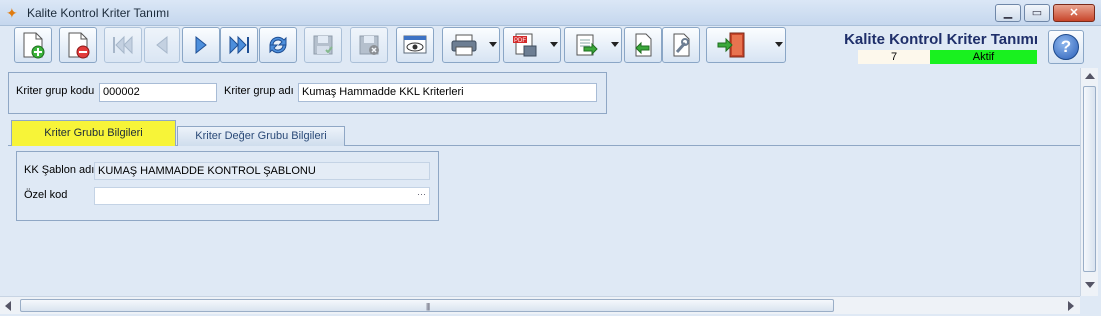 The height and width of the screenshot is (316, 1101). Describe the element at coordinates (259, 91) in the screenshot. I see `group-name-label: Kriter grup adı` at that location.